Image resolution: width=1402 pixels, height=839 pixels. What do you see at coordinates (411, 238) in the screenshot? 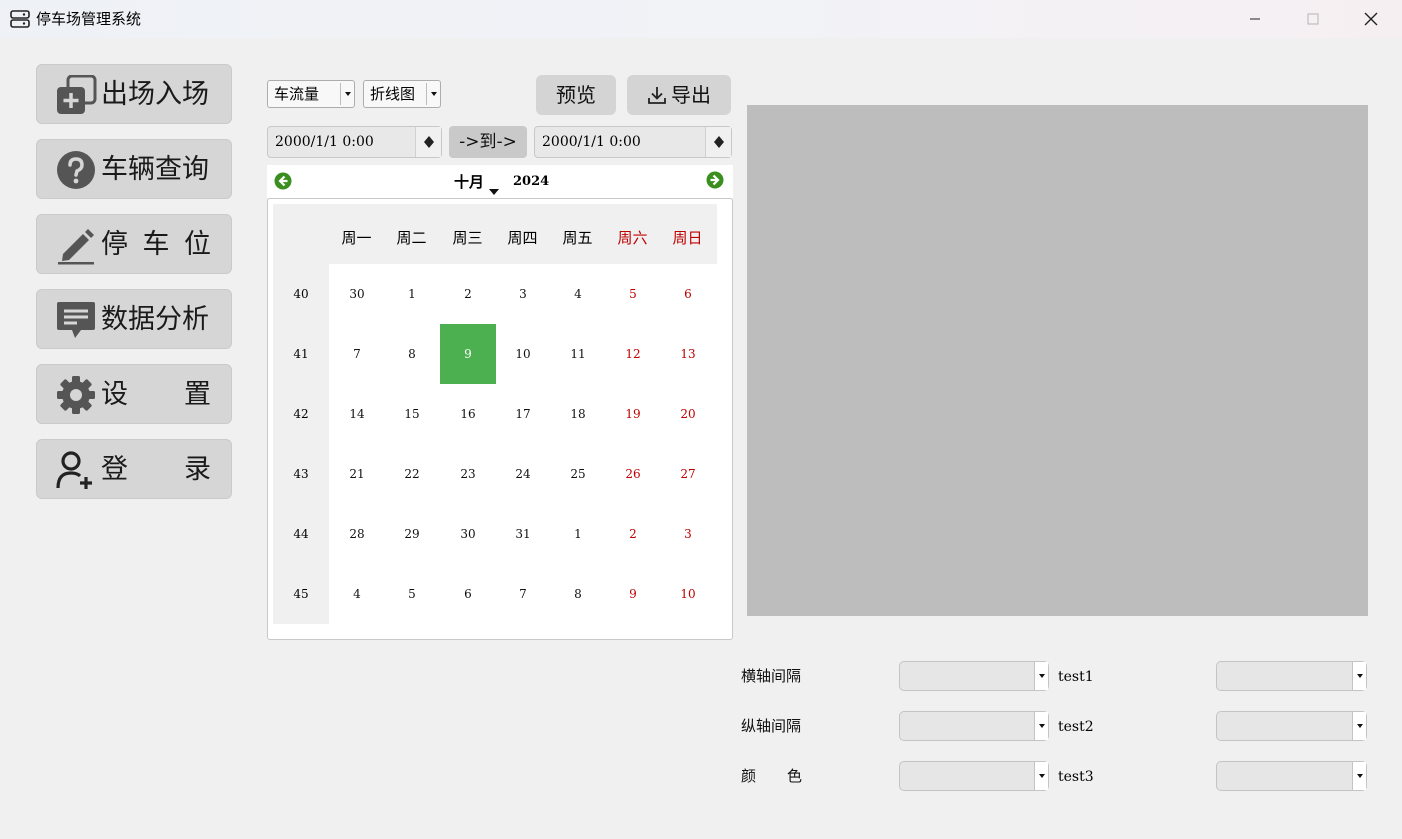
I see `weekday-label: 周二` at bounding box center [411, 238].